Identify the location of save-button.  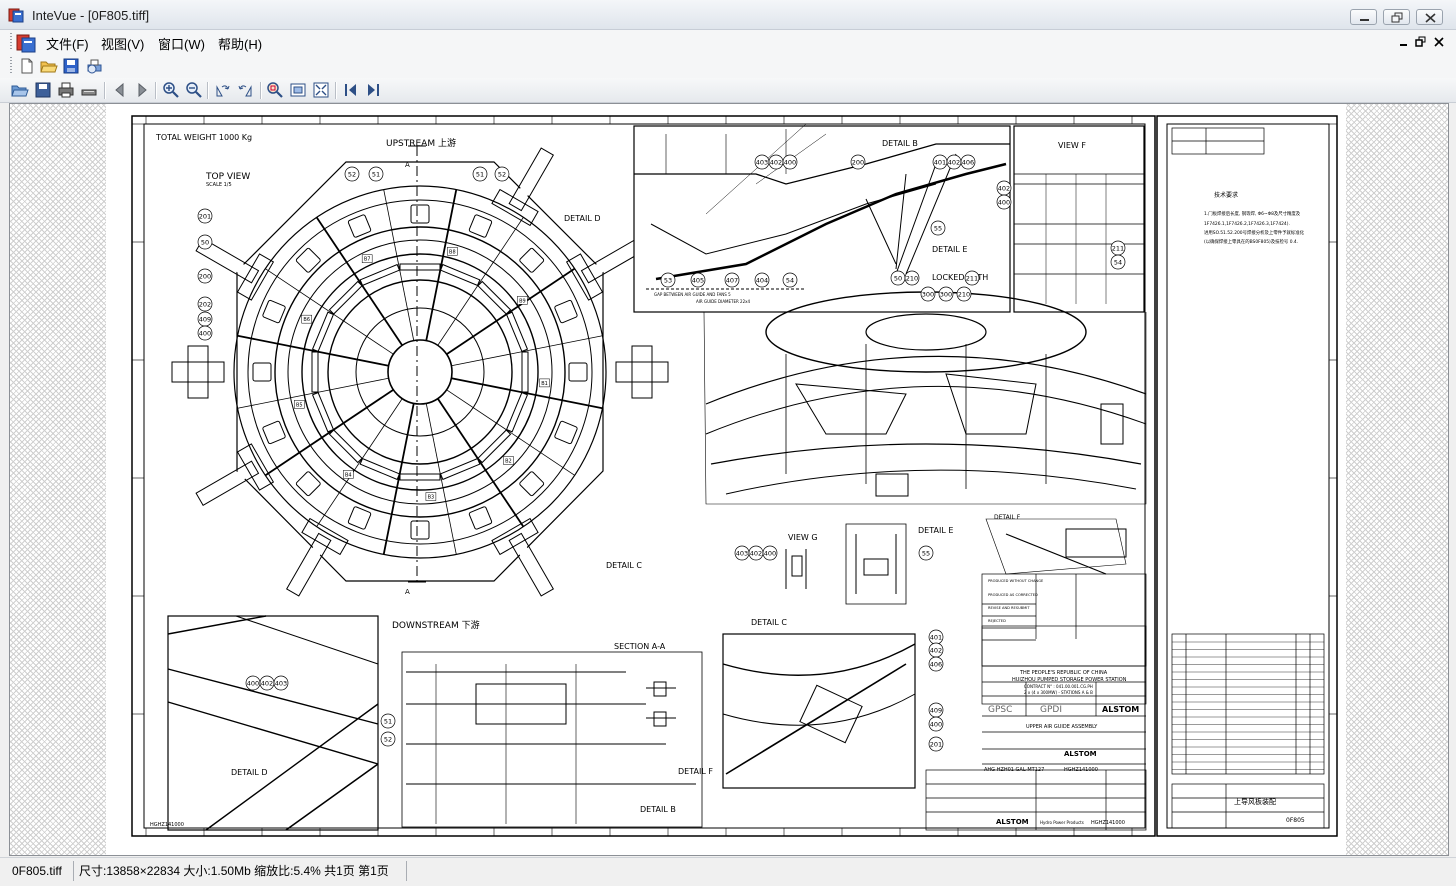
(71, 66).